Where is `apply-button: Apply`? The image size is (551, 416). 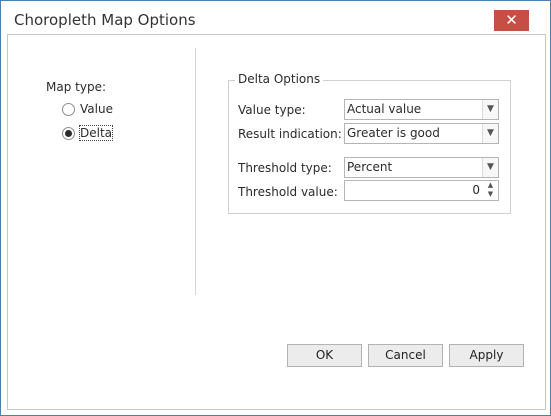 apply-button: Apply is located at coordinates (486, 355).